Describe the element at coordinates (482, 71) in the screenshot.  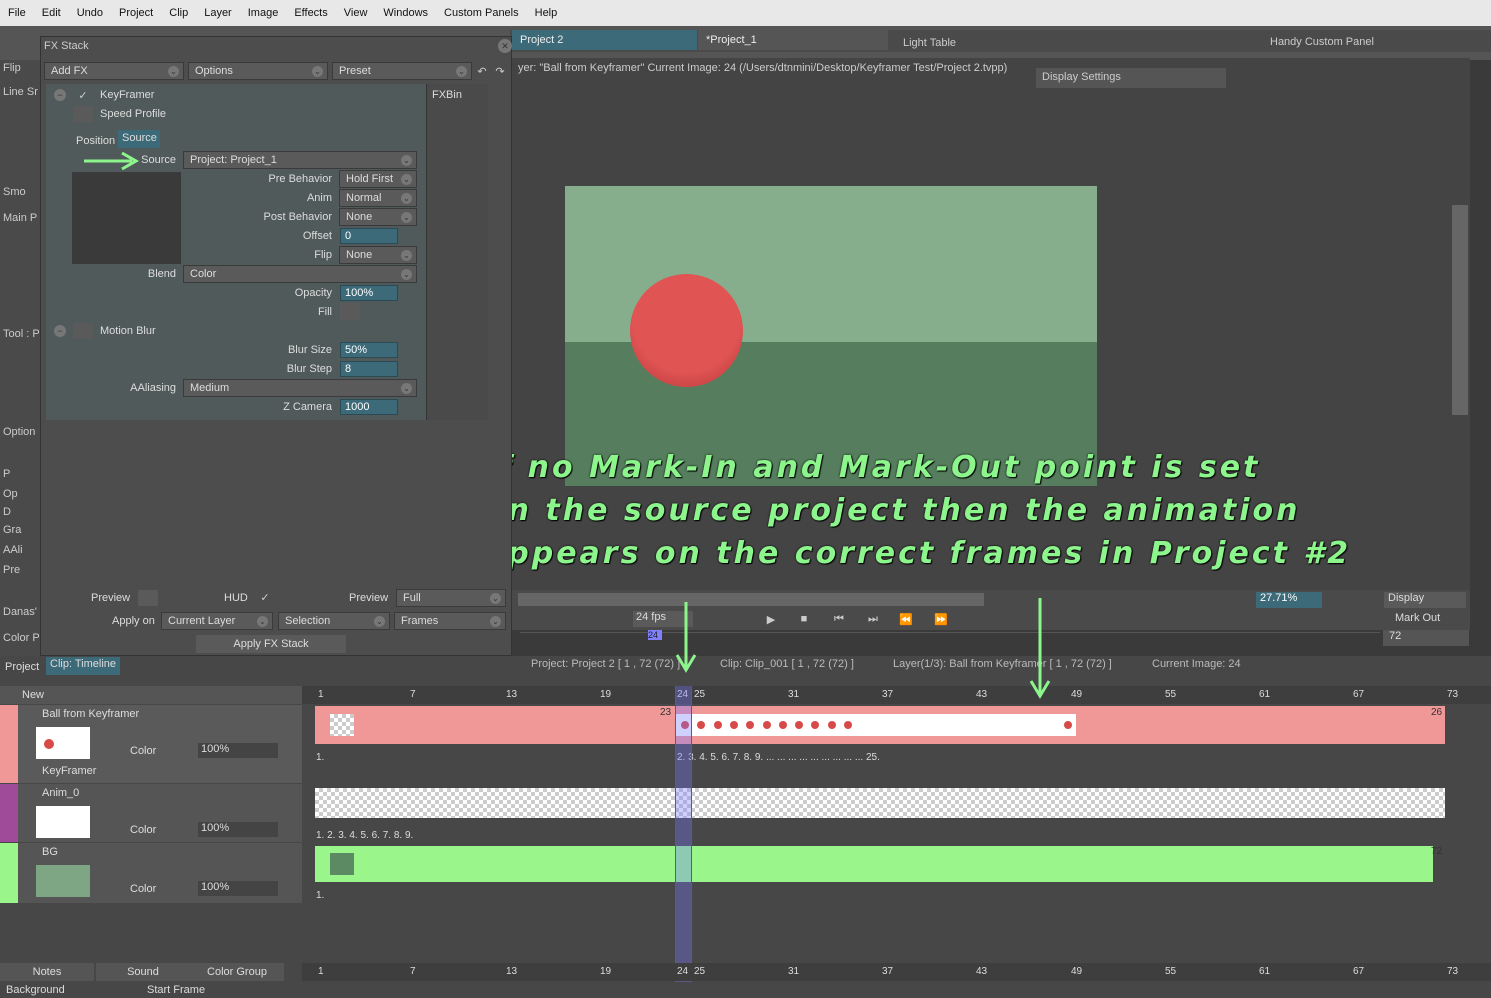
I see `undo-icon: ↶` at that location.